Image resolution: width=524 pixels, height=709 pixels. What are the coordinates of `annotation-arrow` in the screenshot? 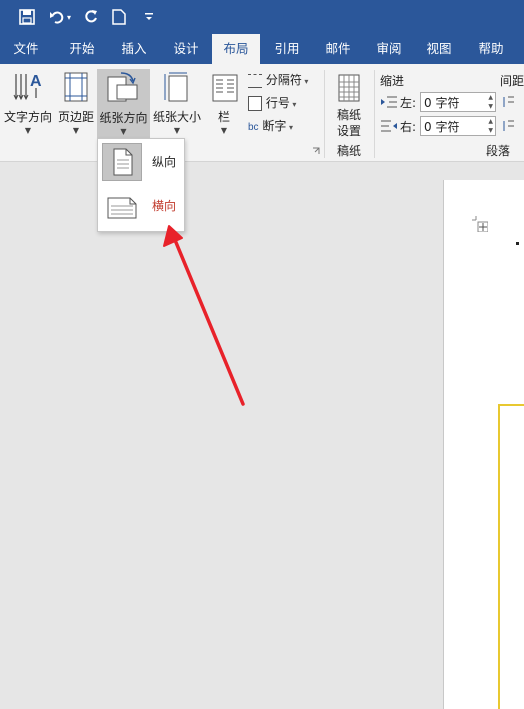 It's located at (204, 315).